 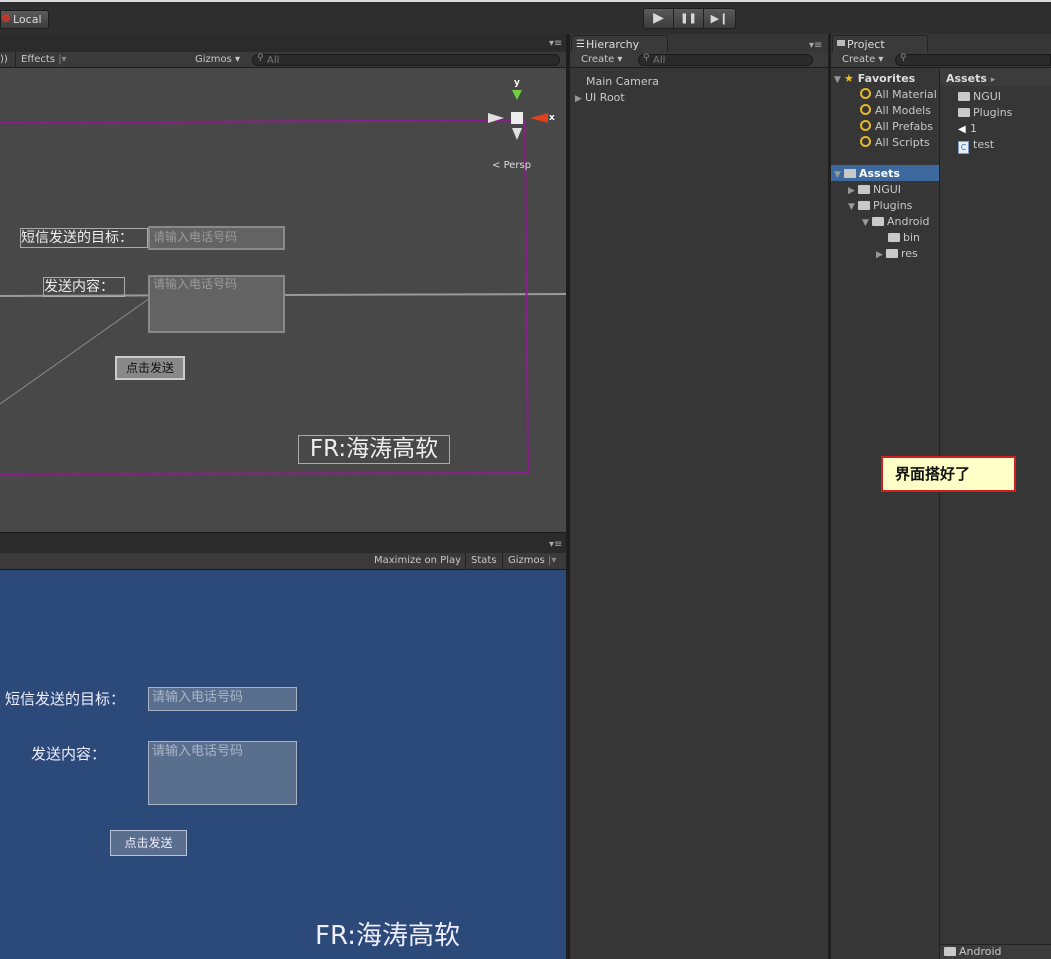 What do you see at coordinates (517, 134) in the screenshot?
I see `neg-y-axis-cone` at bounding box center [517, 134].